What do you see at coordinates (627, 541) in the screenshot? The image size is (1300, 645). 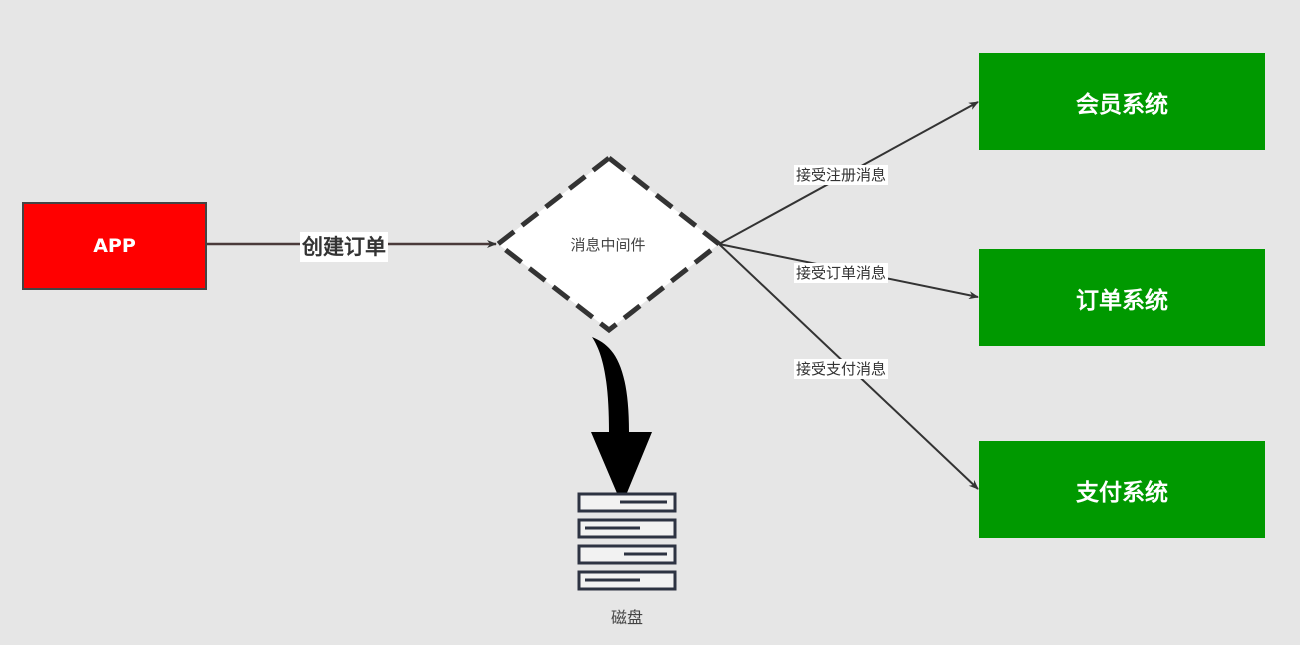 I see `disk-icon` at bounding box center [627, 541].